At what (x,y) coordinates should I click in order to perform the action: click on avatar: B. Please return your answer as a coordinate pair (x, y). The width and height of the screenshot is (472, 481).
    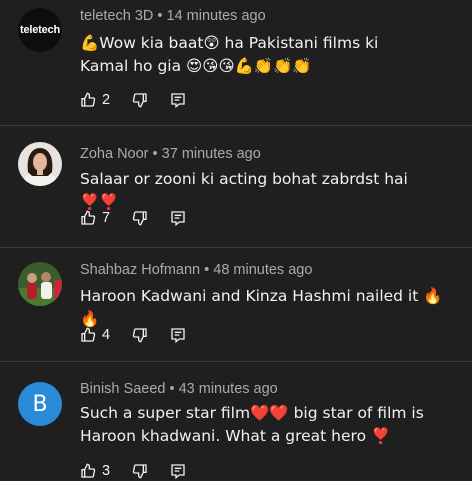
    Looking at the image, I should click on (40, 404).